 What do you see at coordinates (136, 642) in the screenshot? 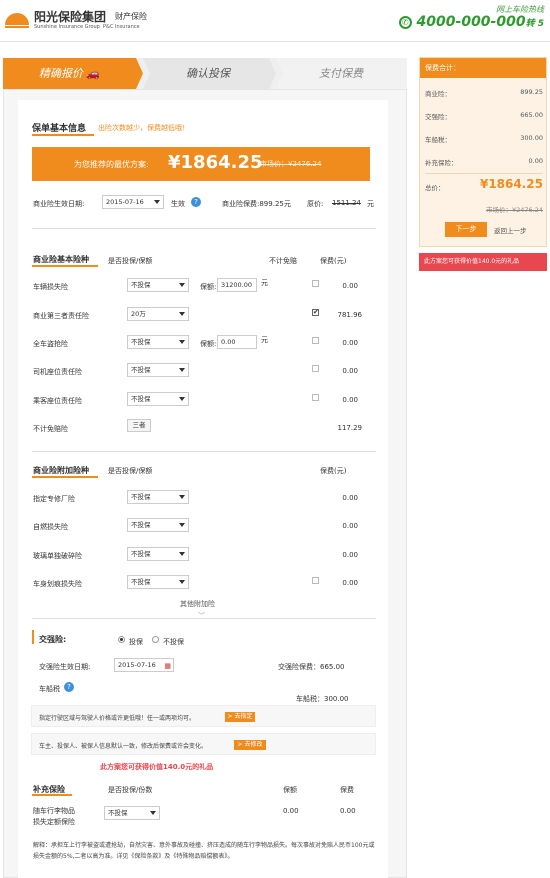
I see `radio-yes-label: 投保` at bounding box center [136, 642].